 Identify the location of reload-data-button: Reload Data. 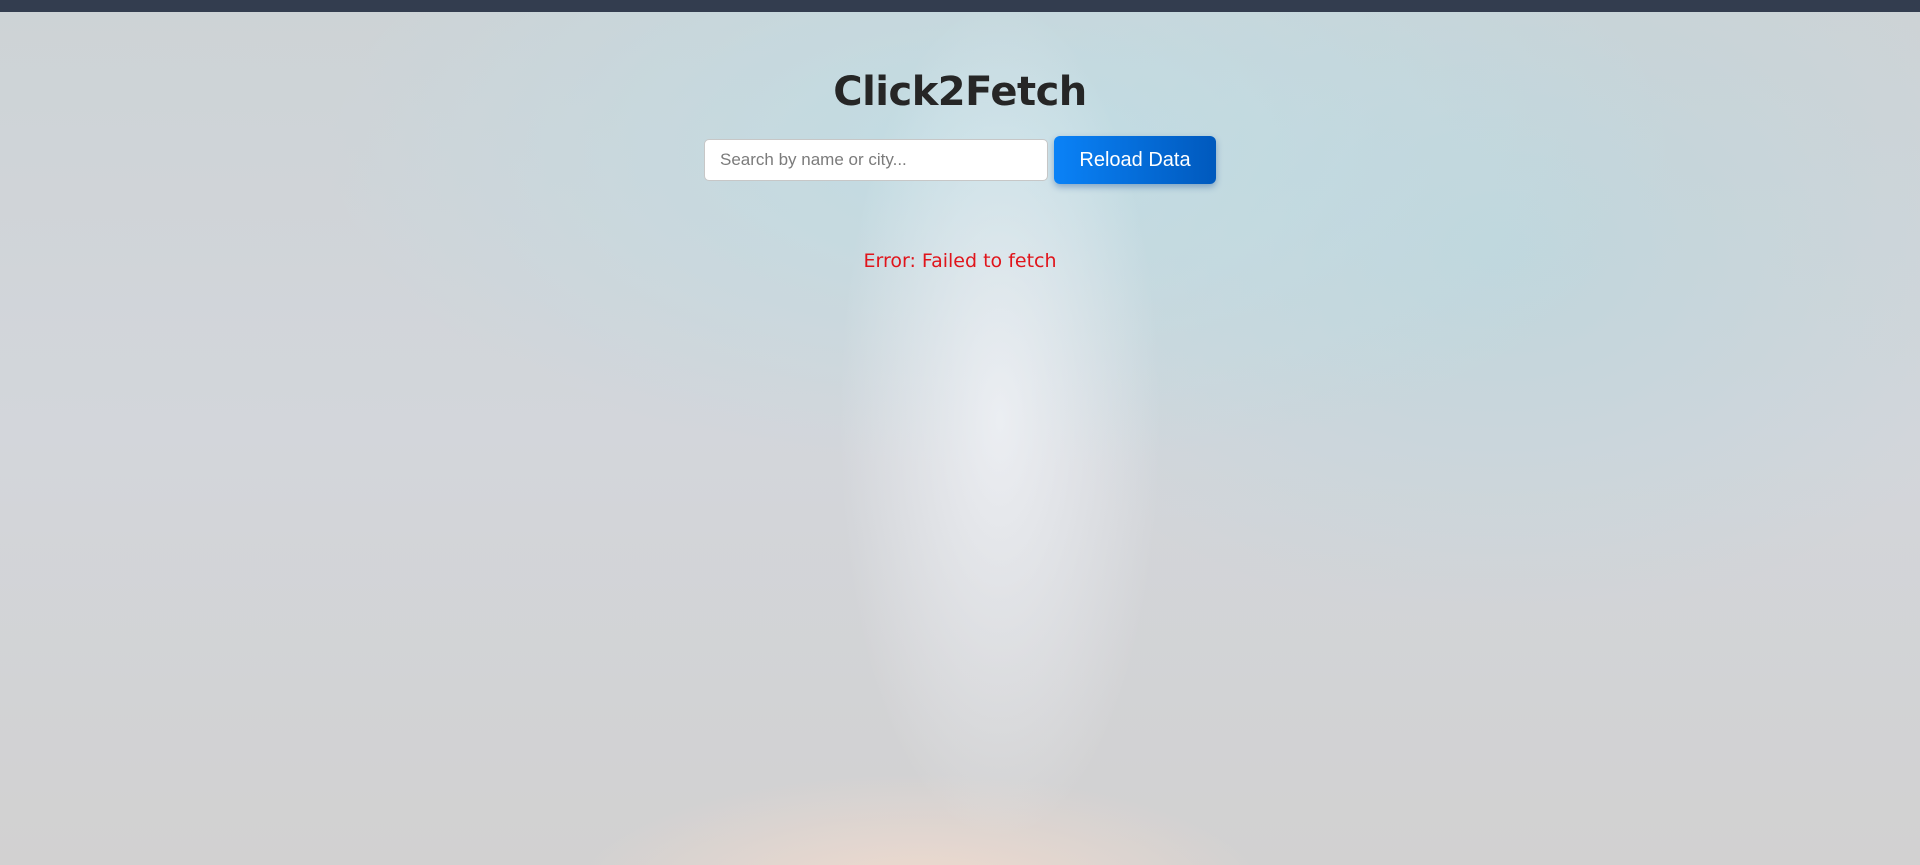
(1135, 160).